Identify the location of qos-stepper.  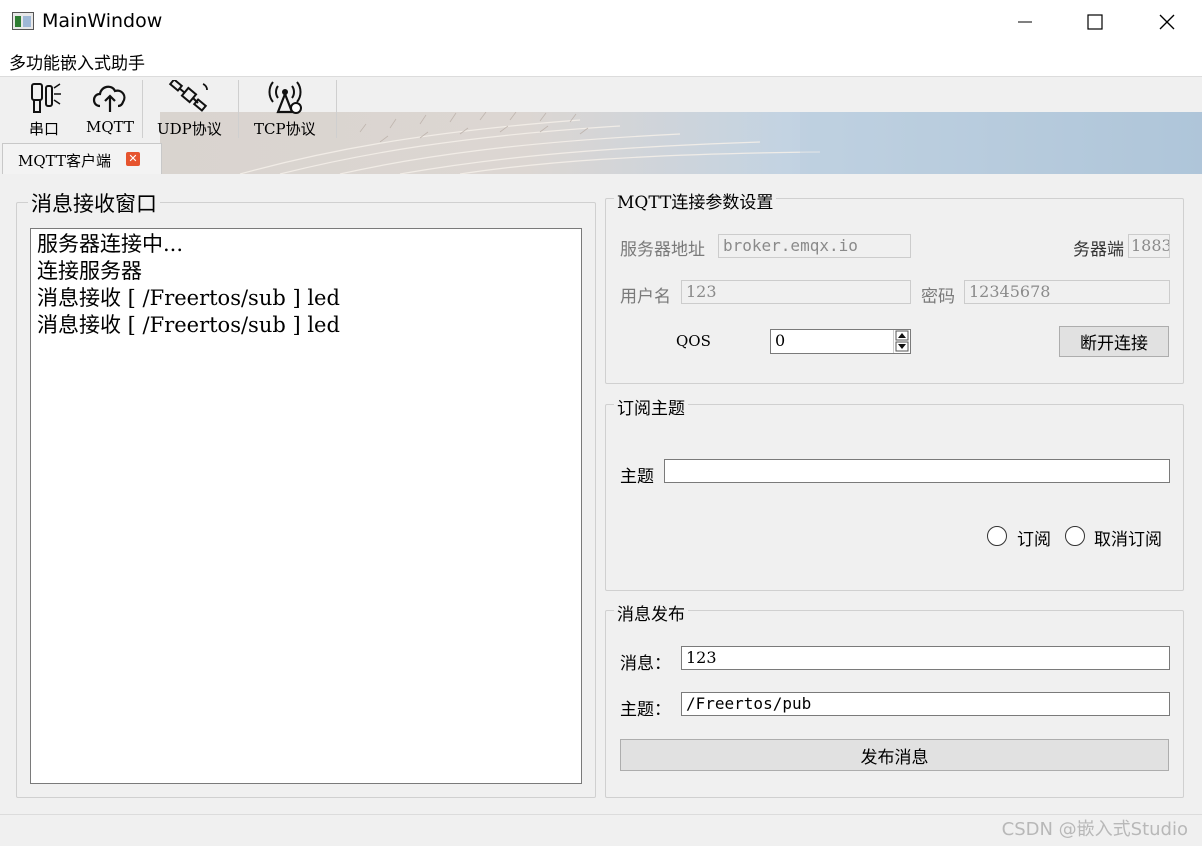
(901, 341).